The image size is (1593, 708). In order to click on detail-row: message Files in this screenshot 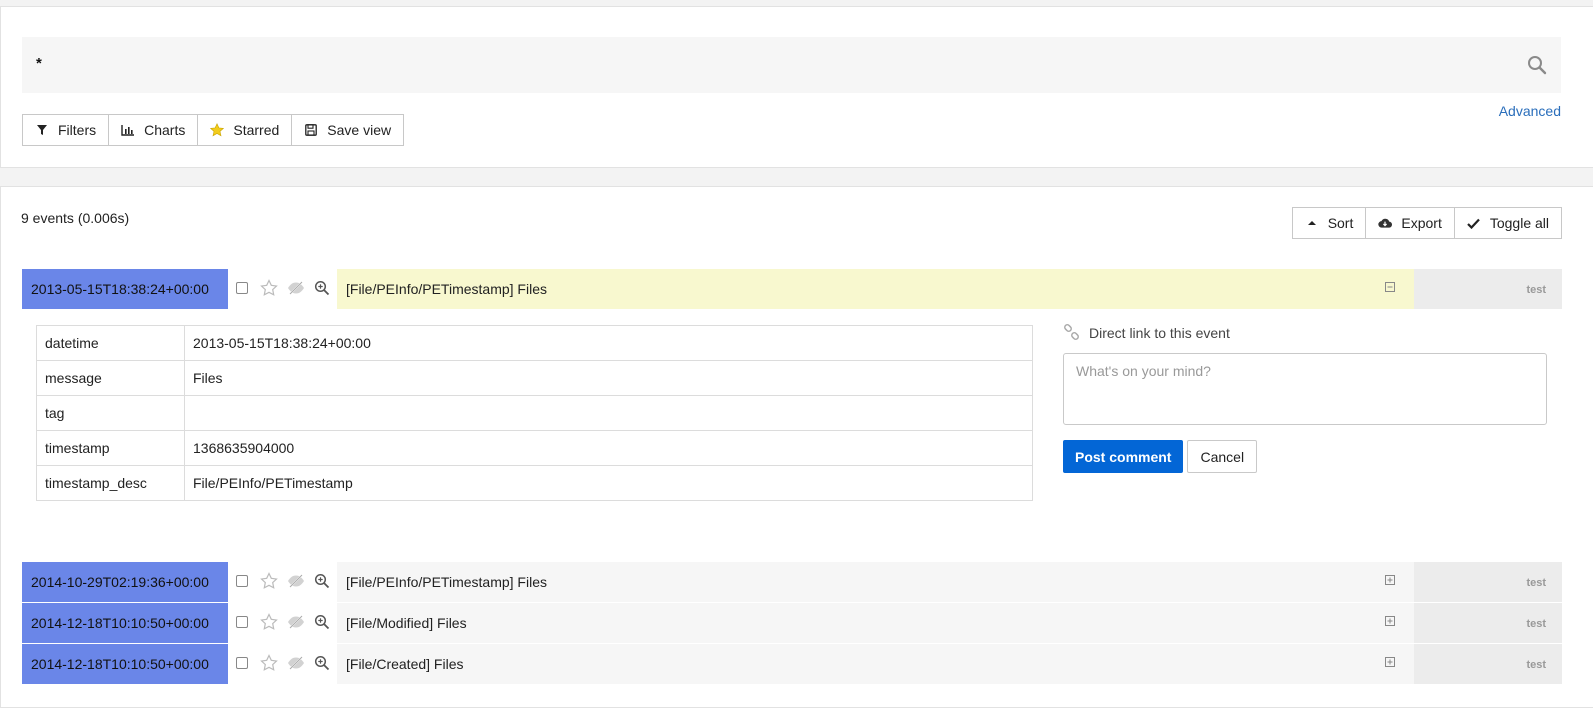, I will do `click(534, 378)`.